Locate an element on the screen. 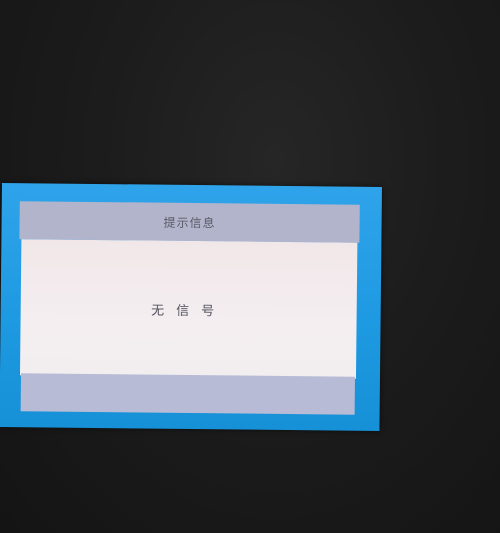 This screenshot has height=533, width=500. dialog-titlebar: 提示信息 is located at coordinates (189, 222).